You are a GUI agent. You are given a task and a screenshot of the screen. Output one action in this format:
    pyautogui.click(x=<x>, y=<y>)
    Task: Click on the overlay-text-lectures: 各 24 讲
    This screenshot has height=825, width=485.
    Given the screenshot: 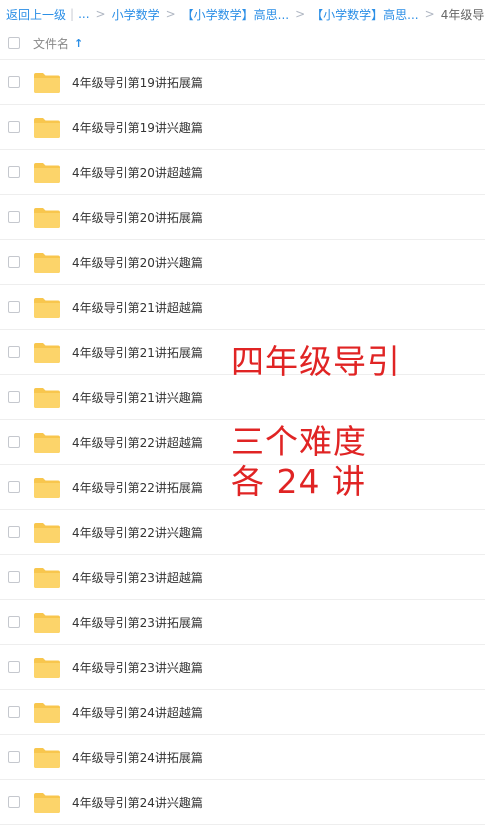 What is the action you would take?
    pyautogui.click(x=298, y=481)
    